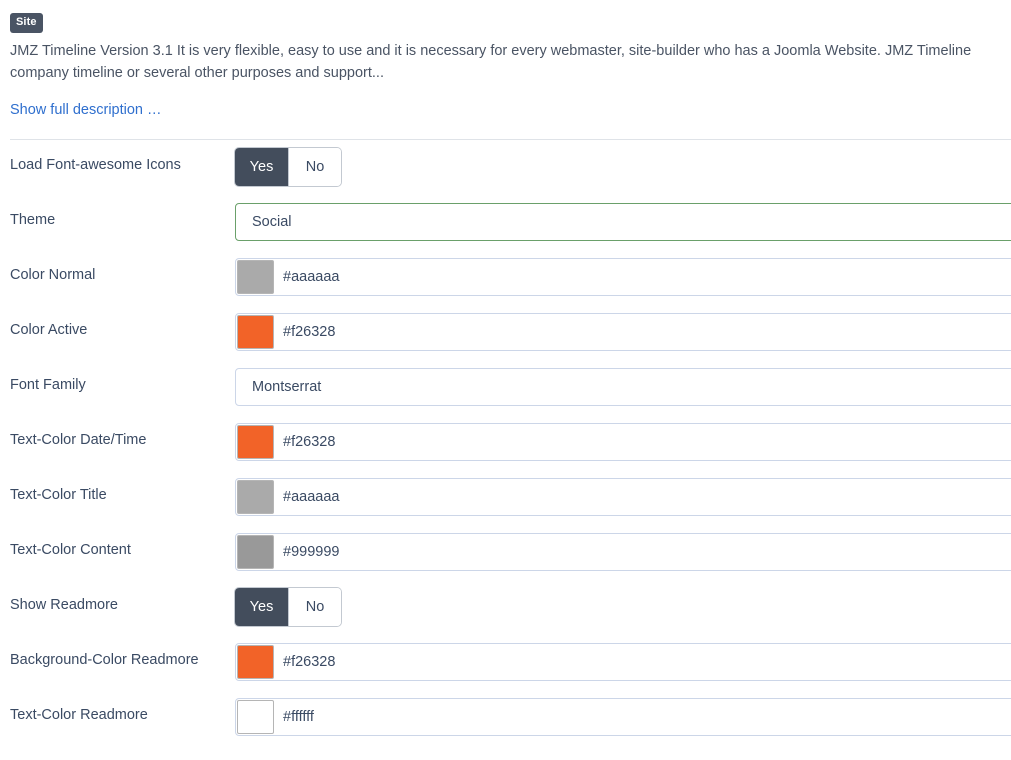  What do you see at coordinates (311, 551) in the screenshot?
I see `input-value-text-color-content: #999999` at bounding box center [311, 551].